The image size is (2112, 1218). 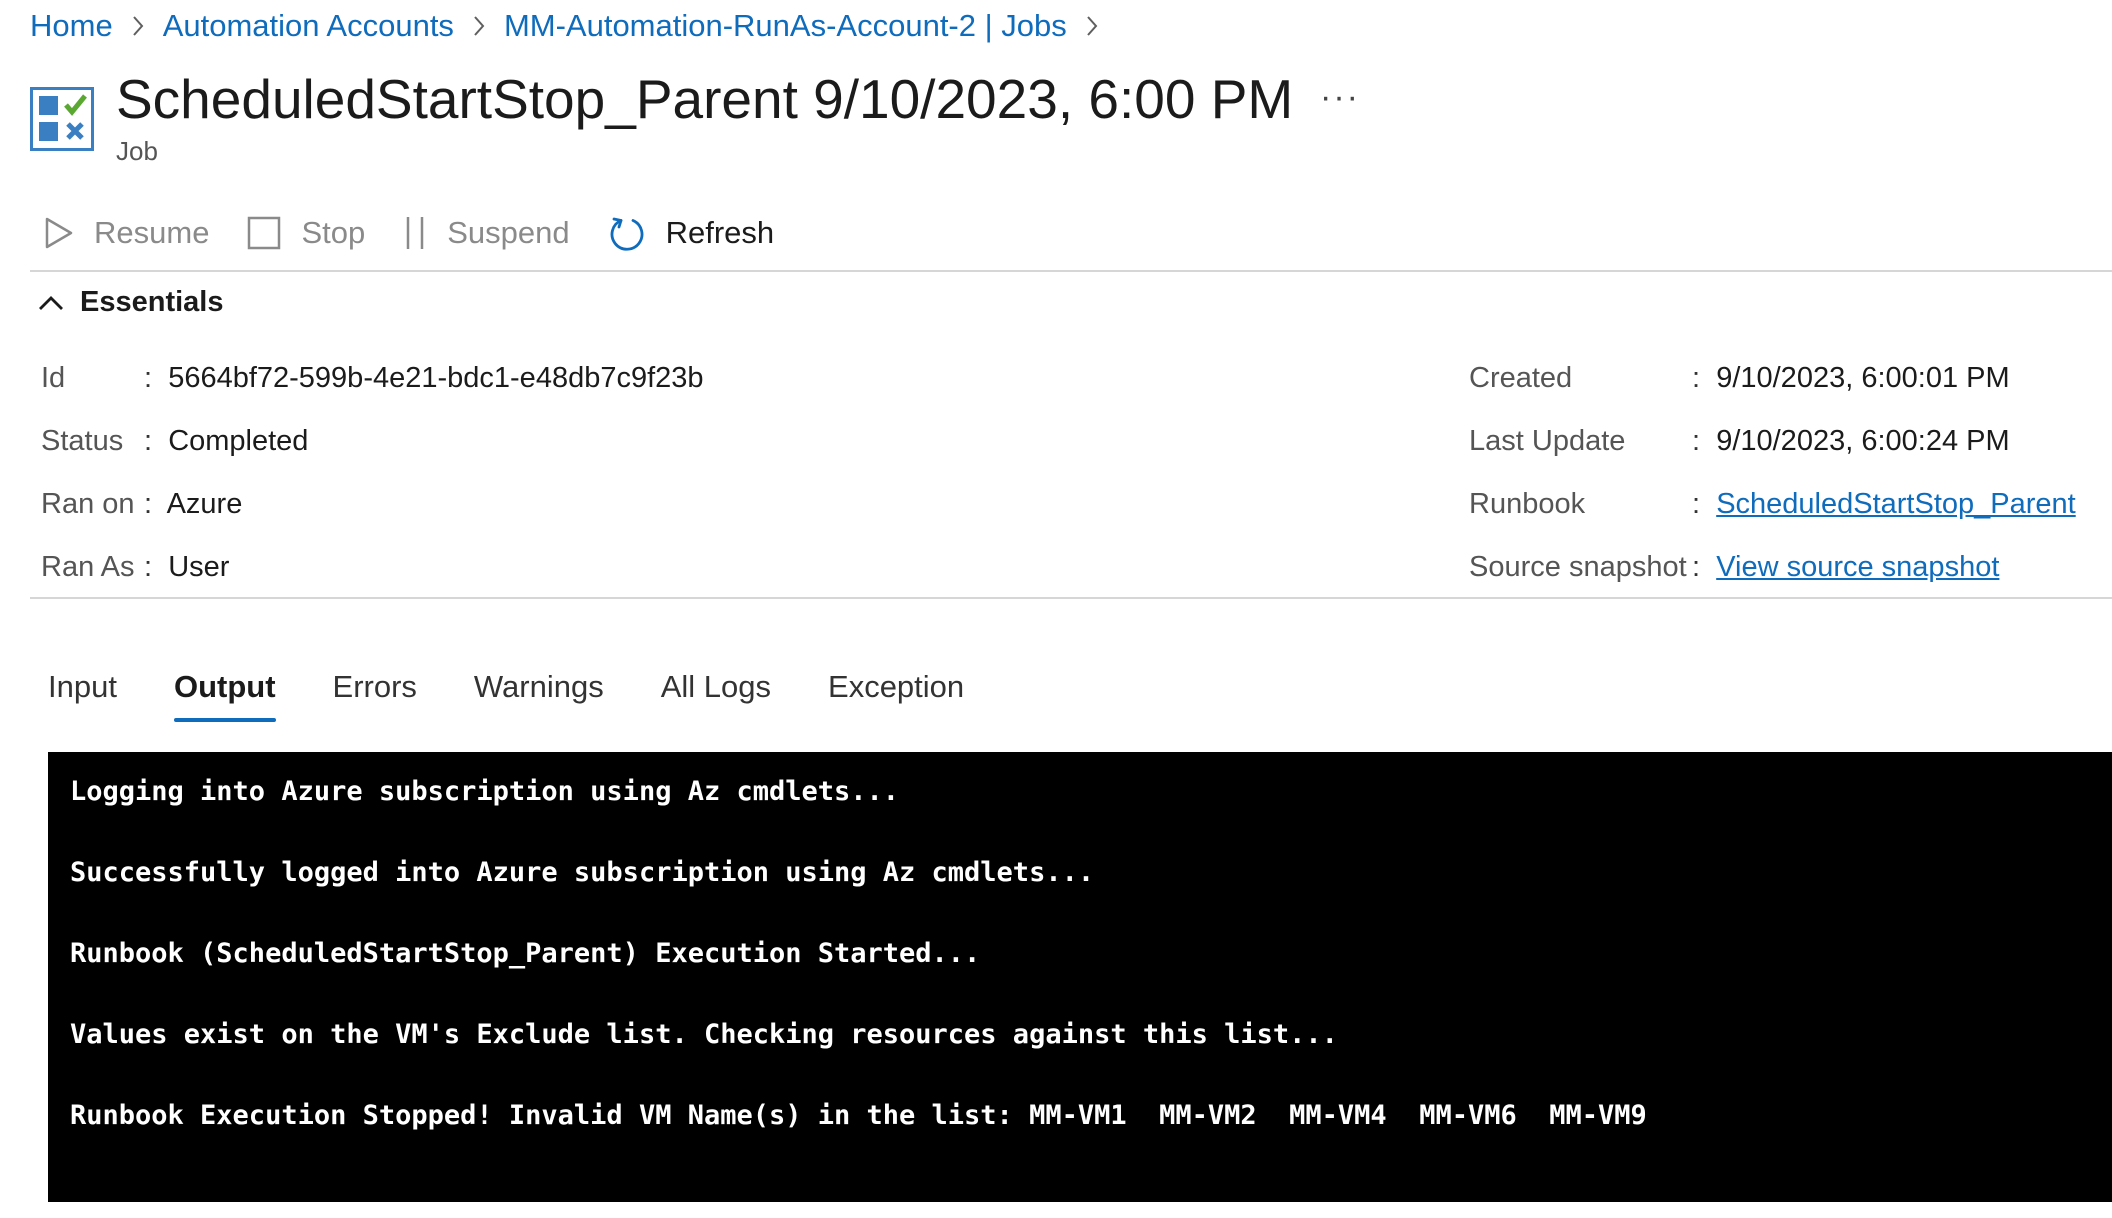 What do you see at coordinates (1896, 504) in the screenshot?
I see `runbook-link: ScheduledStartStop_Parent` at bounding box center [1896, 504].